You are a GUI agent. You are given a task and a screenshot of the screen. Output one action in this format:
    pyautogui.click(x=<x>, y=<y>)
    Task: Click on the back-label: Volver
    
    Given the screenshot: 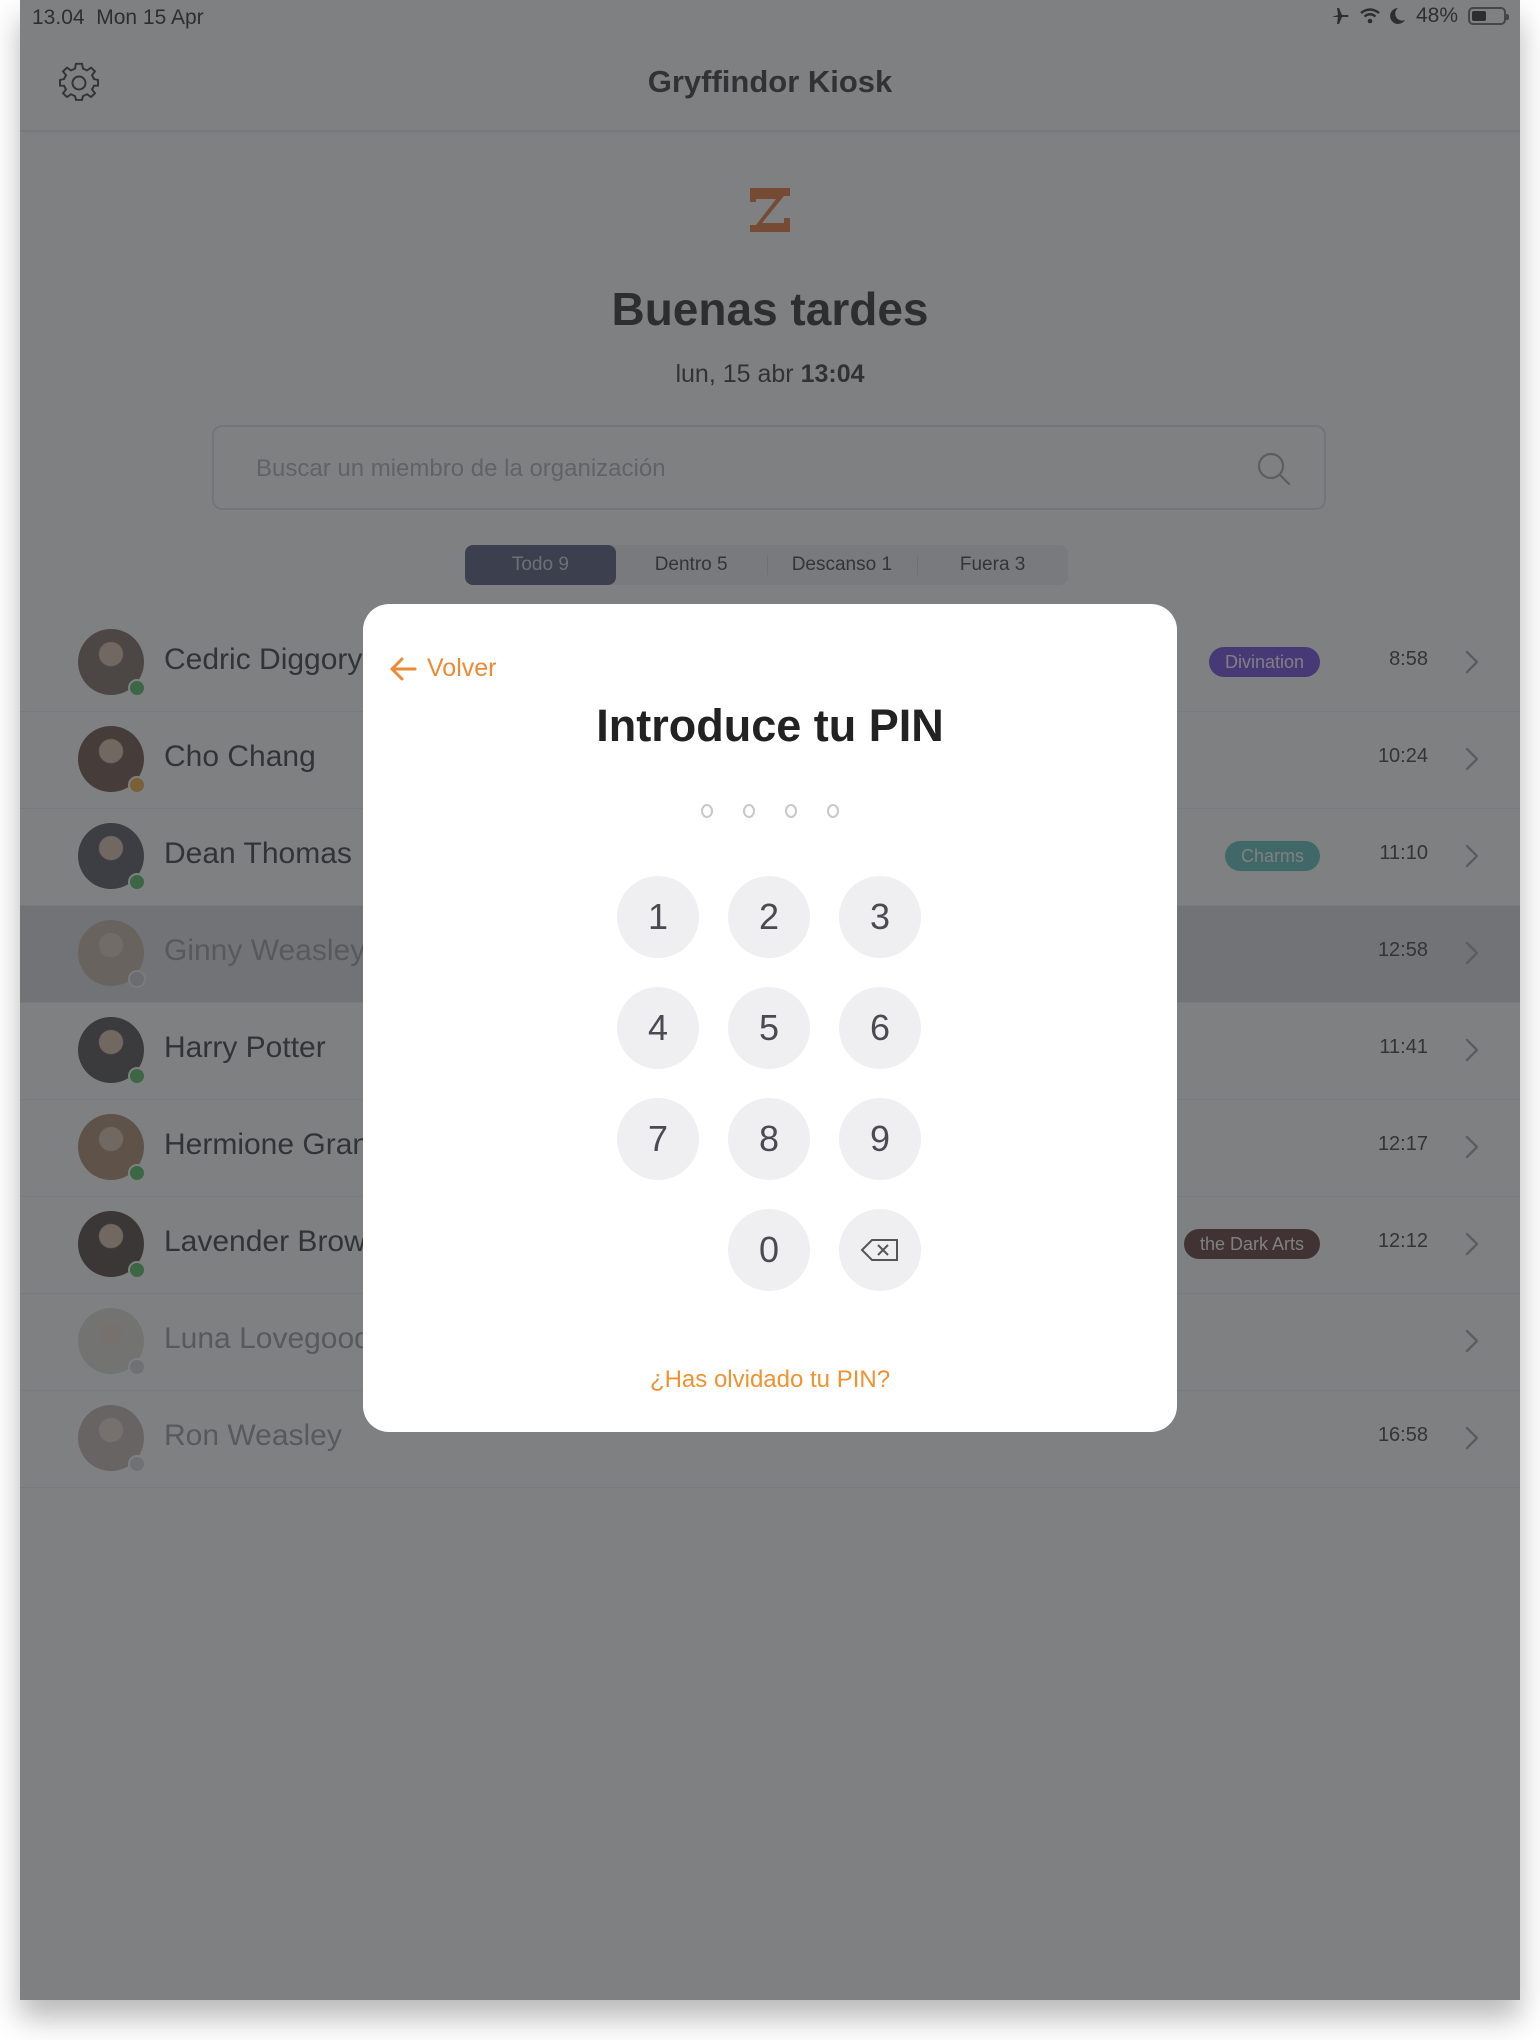 What is the action you would take?
    pyautogui.click(x=462, y=668)
    